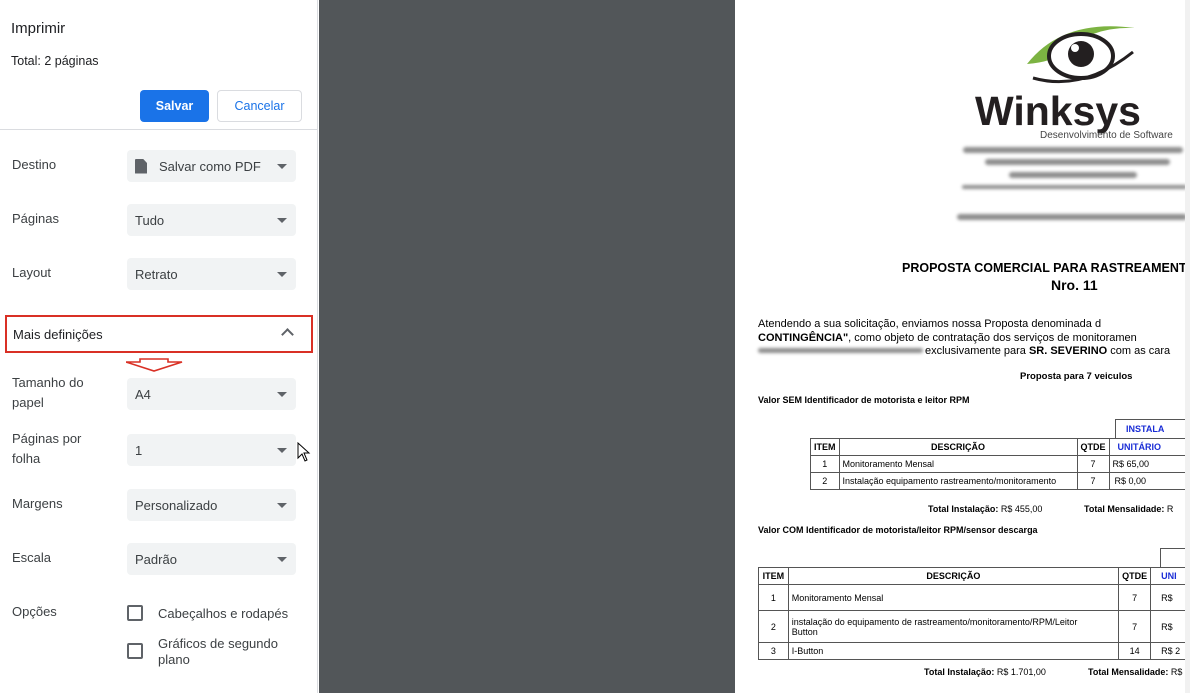 Image resolution: width=1190 pixels, height=693 pixels. Describe the element at coordinates (34, 611) in the screenshot. I see `options-label: Opções` at that location.